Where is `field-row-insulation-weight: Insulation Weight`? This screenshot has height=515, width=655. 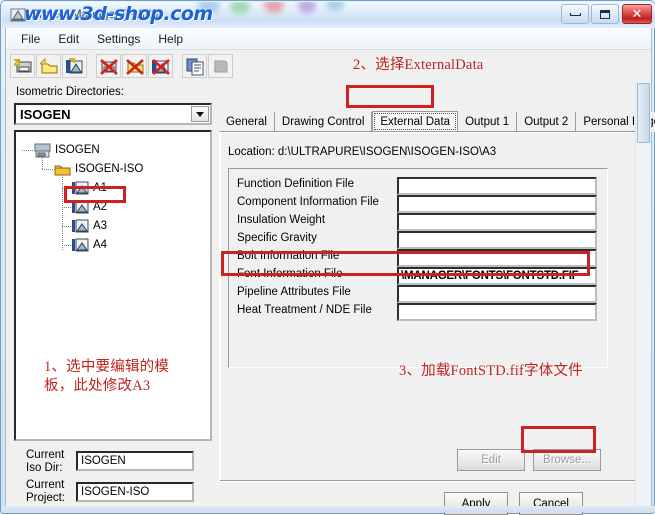 field-row-insulation-weight: Insulation Weight is located at coordinates (418, 222).